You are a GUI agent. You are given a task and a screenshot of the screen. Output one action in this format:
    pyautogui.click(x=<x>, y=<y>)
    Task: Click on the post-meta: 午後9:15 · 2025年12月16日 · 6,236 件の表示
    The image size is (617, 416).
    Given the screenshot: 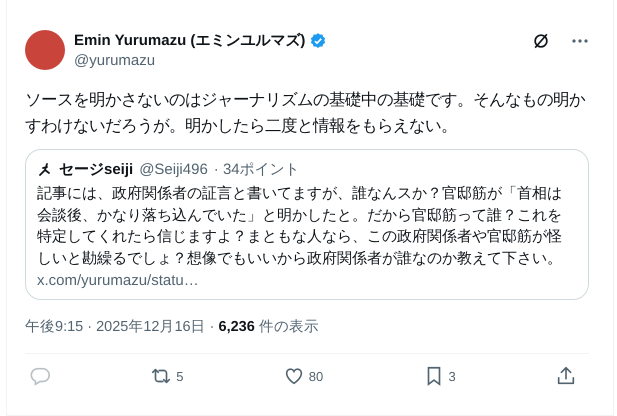 What is the action you would take?
    pyautogui.click(x=172, y=327)
    